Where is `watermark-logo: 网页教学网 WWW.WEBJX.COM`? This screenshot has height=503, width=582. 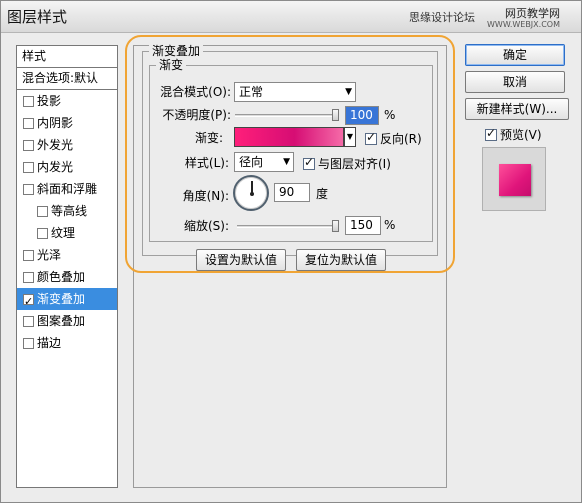 watermark-logo: 网页教学网 WWW.WEBJX.COM is located at coordinates (523, 17).